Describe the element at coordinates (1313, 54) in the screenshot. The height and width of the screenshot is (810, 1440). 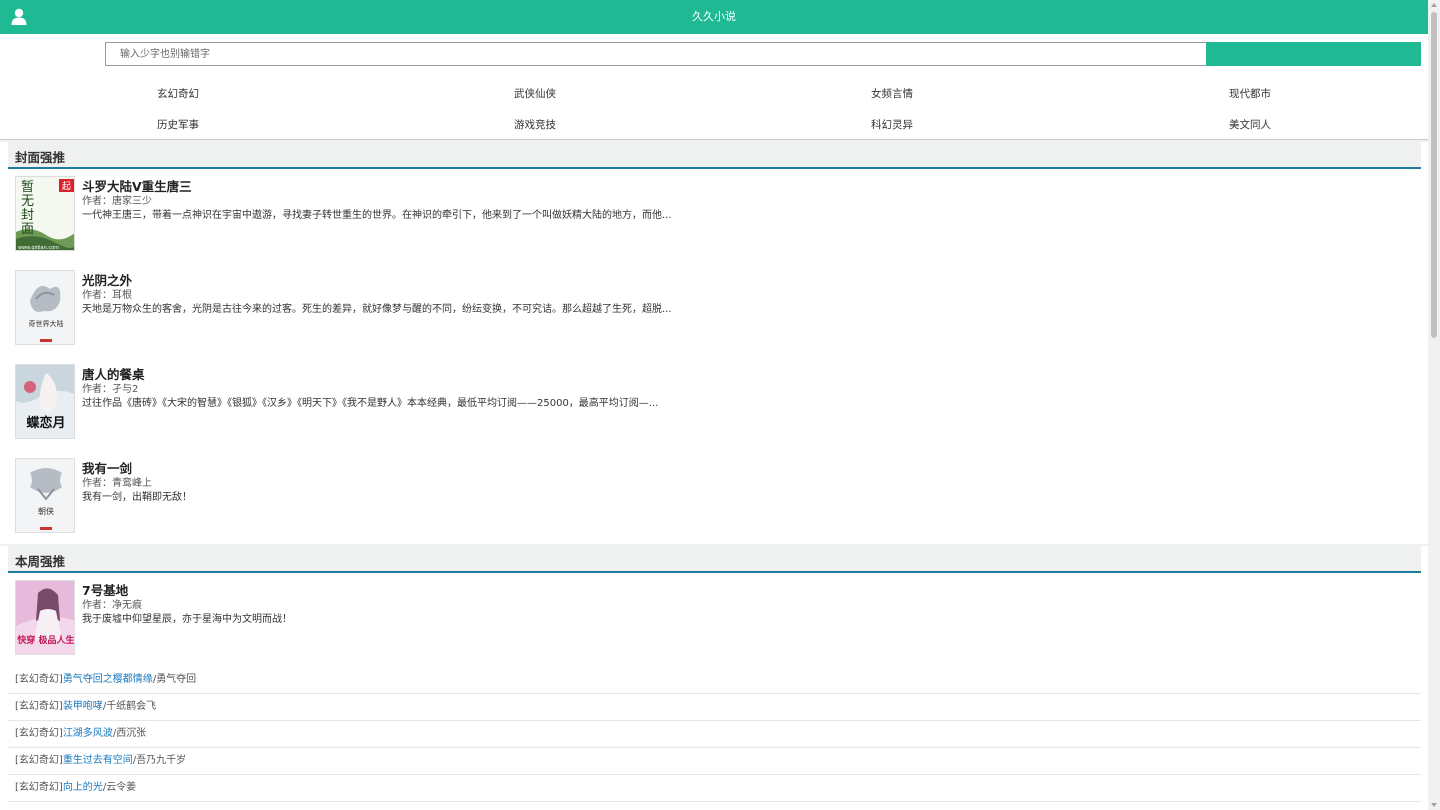
I see `search-button` at that location.